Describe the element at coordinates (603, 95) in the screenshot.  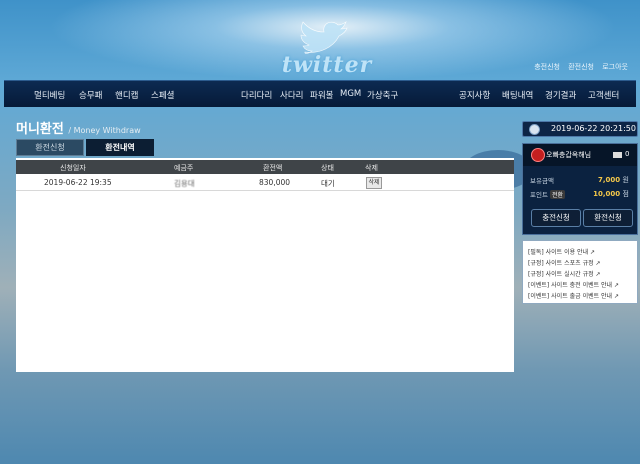
I see `nav-customer-center: 고객센터` at that location.